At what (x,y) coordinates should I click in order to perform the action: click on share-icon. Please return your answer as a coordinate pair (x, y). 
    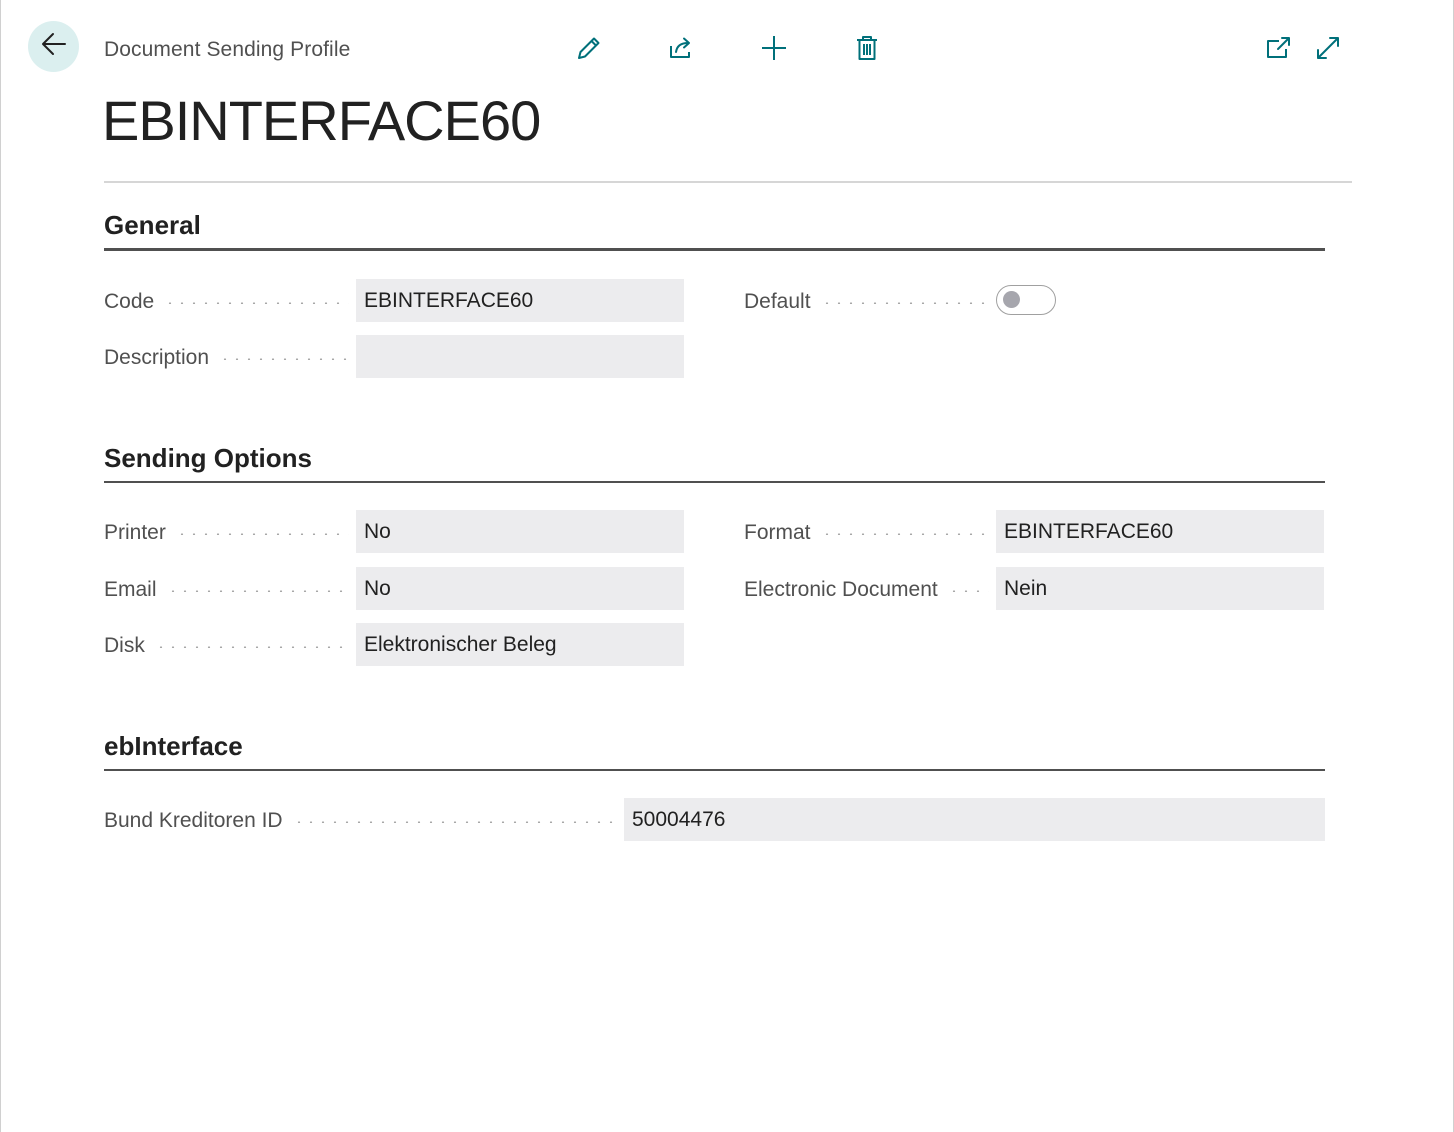
    Looking at the image, I should click on (681, 50).